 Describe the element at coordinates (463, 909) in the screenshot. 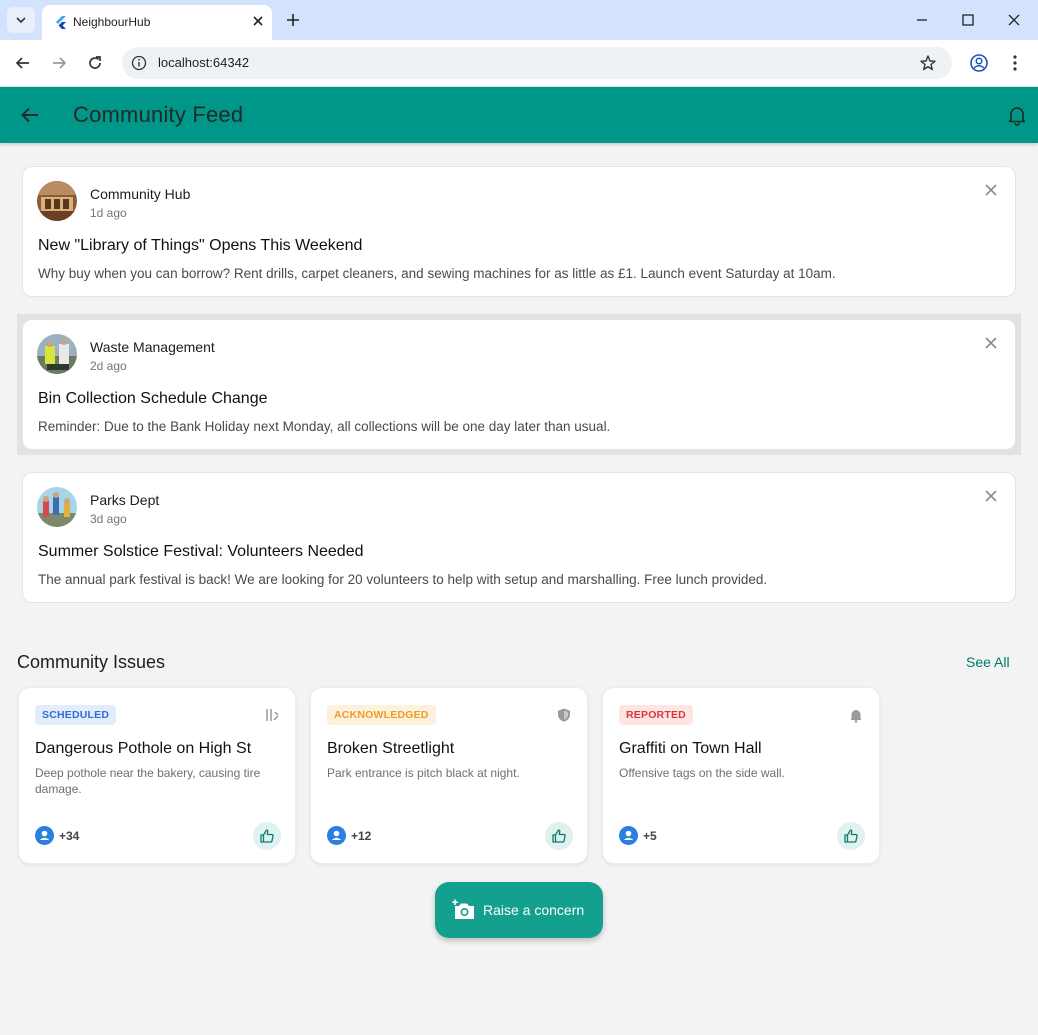

I see `add-photo-icon` at that location.